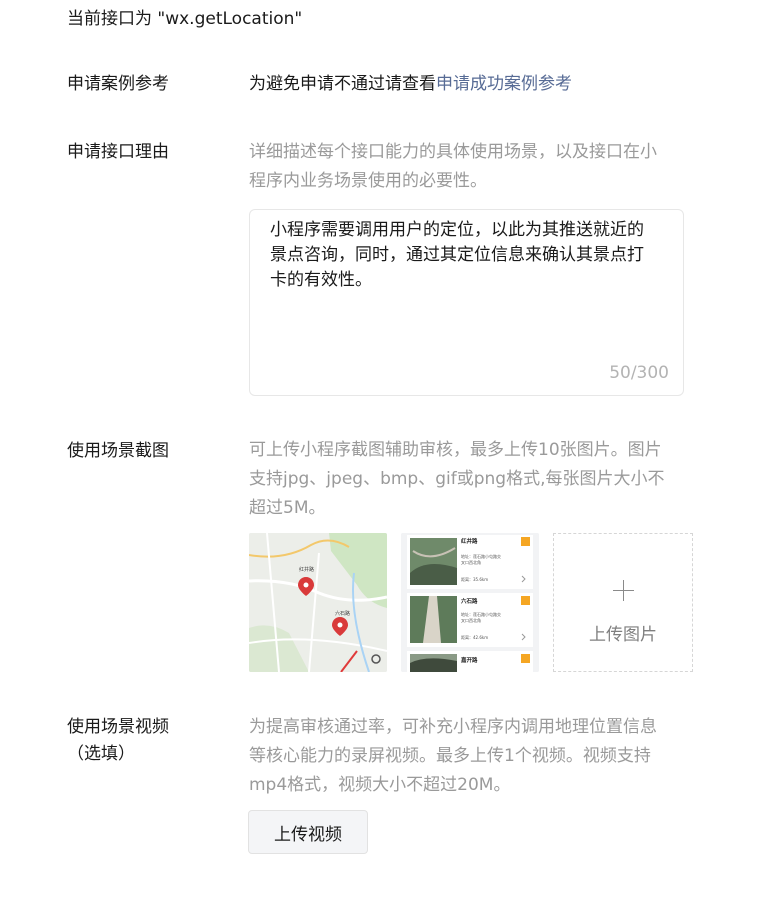 The height and width of the screenshot is (899, 760). I want to click on case-reference-text: 为避免申请不通过请查看申请成功案例参考, so click(410, 84).